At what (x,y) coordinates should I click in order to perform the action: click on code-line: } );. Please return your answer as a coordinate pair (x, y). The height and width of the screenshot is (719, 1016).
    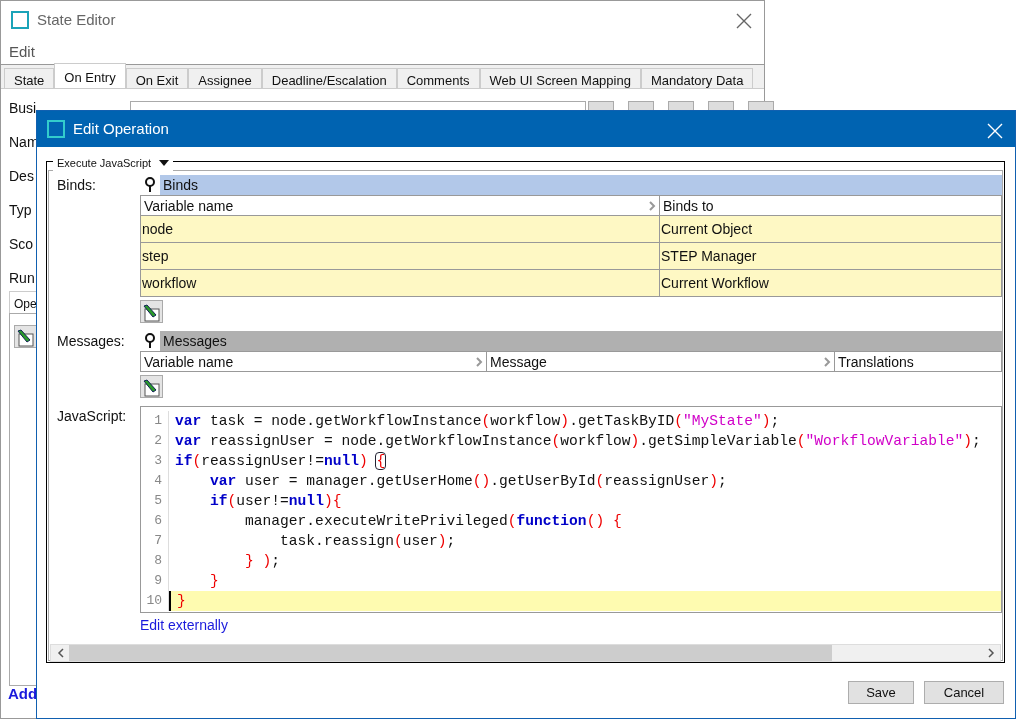
    Looking at the image, I should click on (263, 561).